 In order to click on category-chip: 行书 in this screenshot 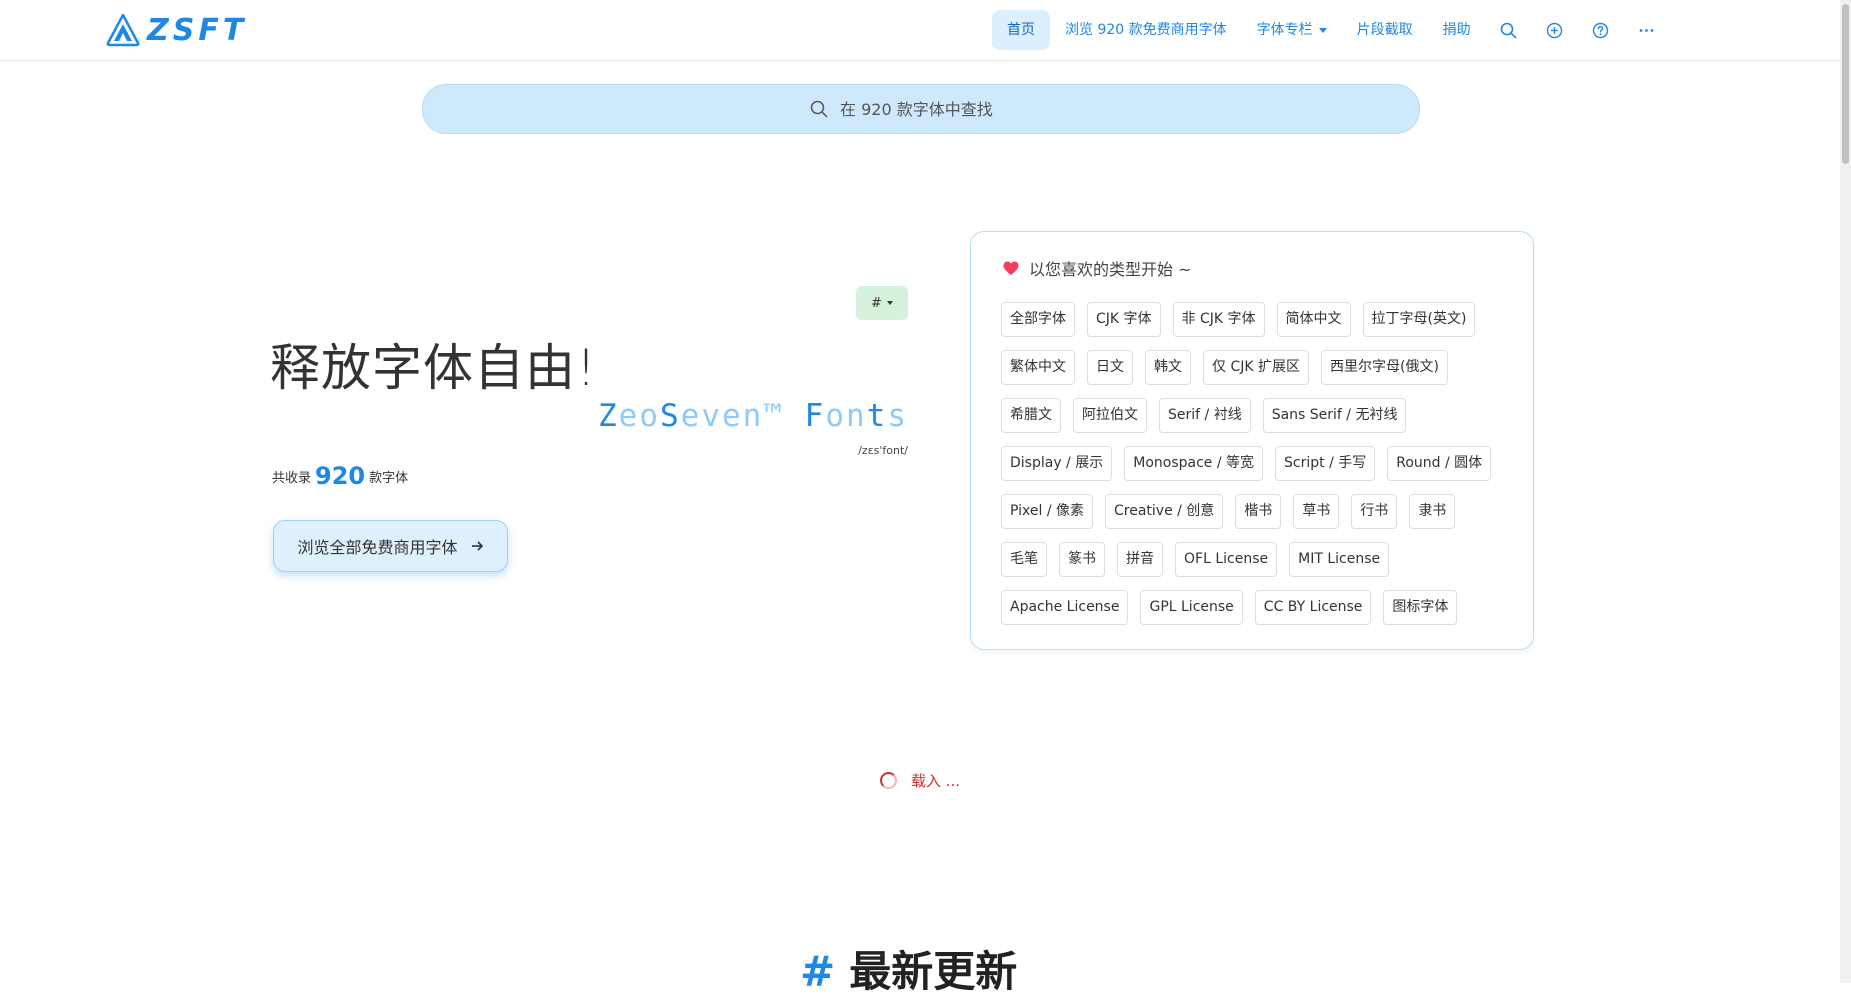, I will do `click(1374, 511)`.